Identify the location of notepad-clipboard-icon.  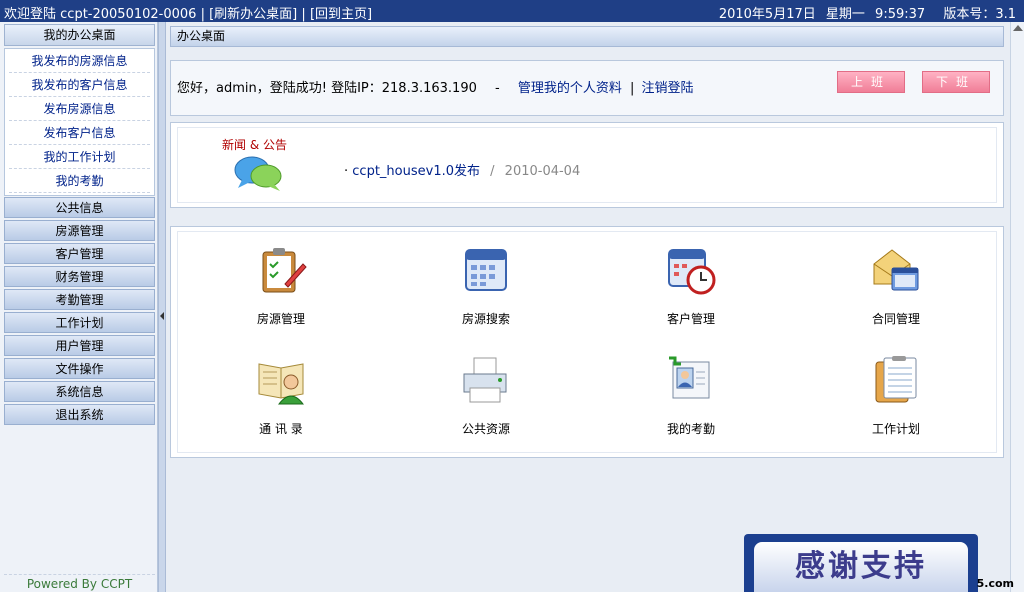
(896, 379).